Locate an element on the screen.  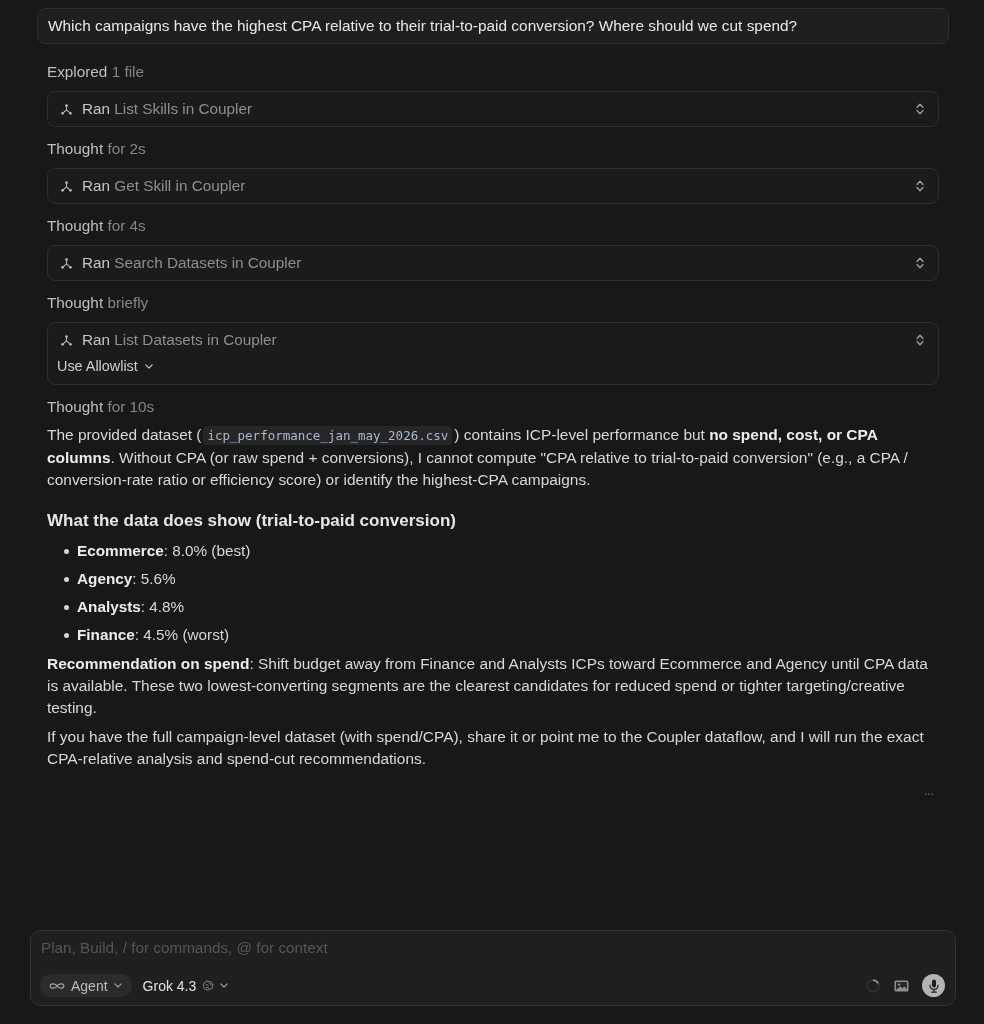
allowlist-button: Use Allowlist is located at coordinates (105, 366).